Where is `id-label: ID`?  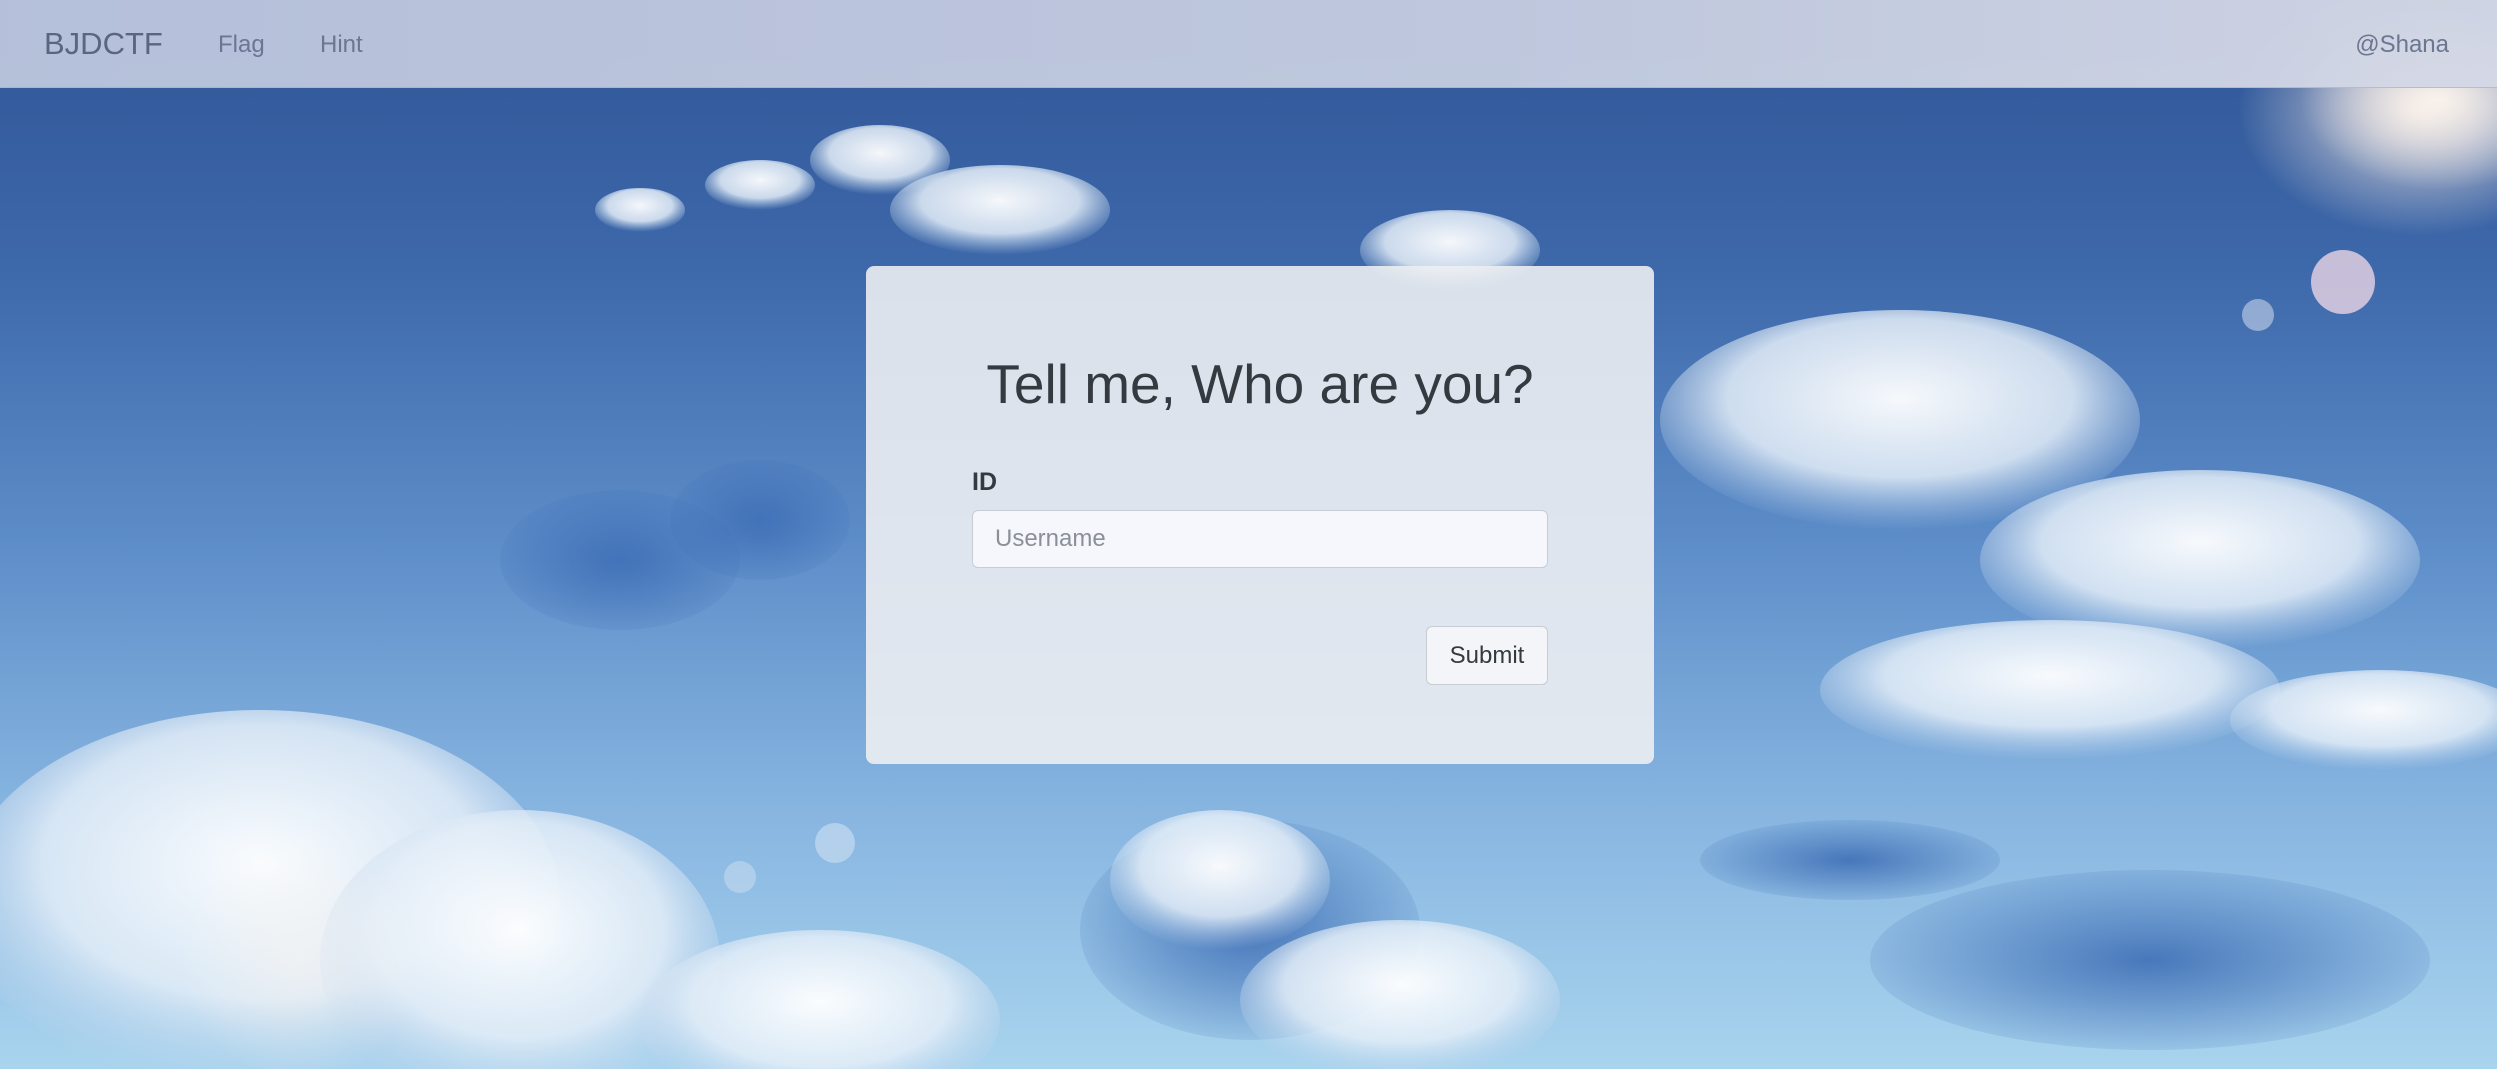 id-label: ID is located at coordinates (984, 482).